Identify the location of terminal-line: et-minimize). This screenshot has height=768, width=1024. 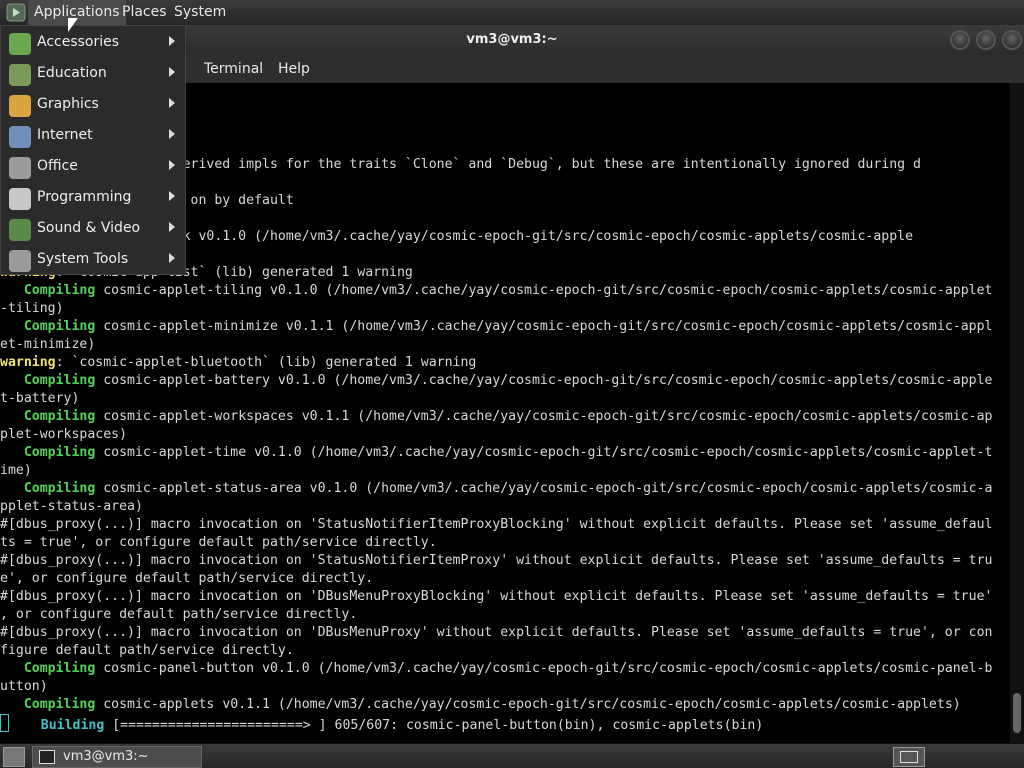
(505, 345).